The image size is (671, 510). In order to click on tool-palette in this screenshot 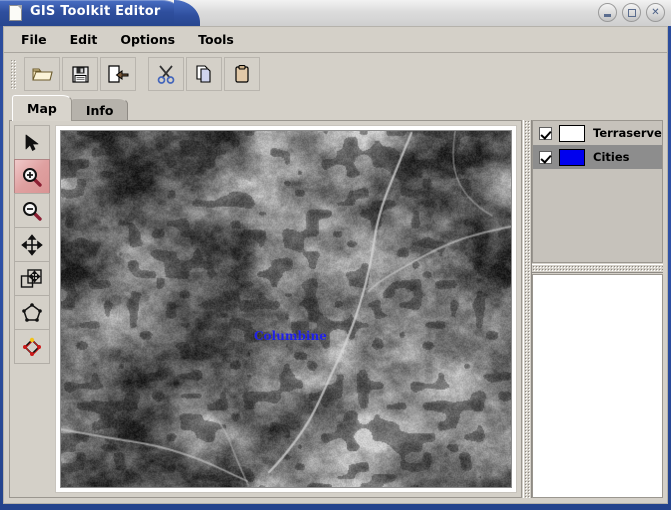, I will do `click(33, 244)`.